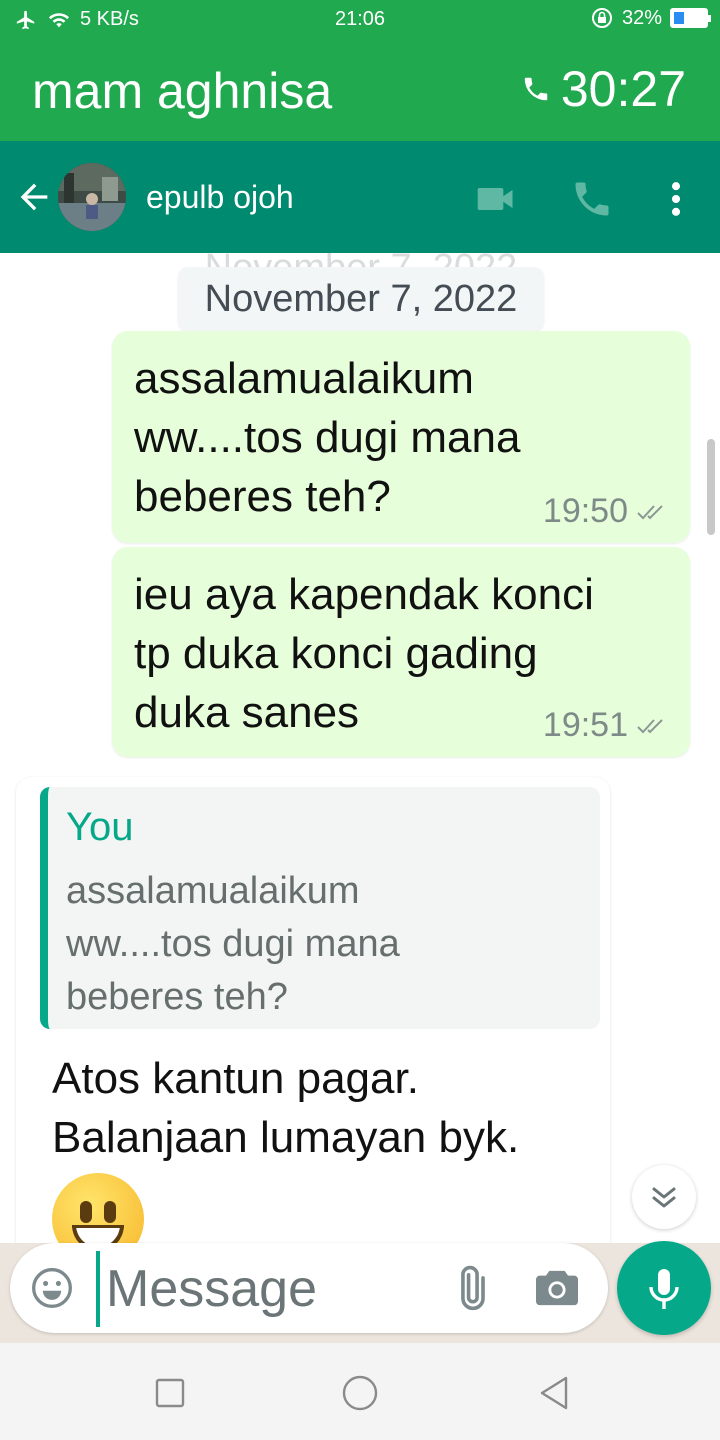 This screenshot has width=720, height=1440. I want to click on text-cursor, so click(98, 1289).